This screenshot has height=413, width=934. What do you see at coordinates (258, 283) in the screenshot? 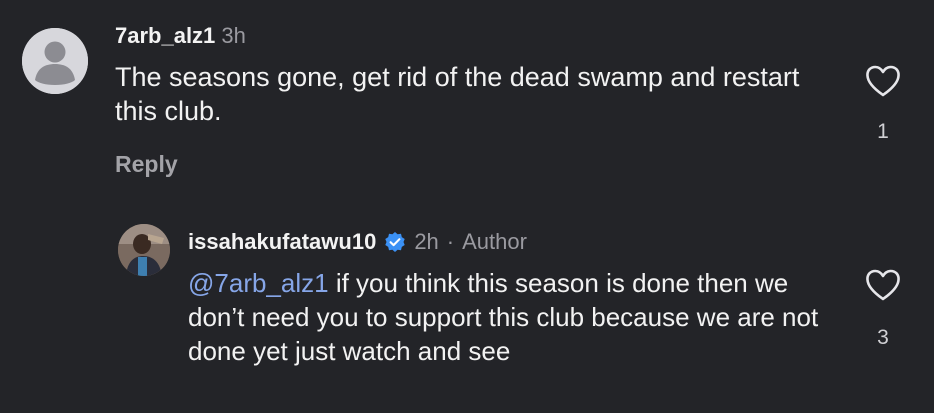
I see `mention-link: @7arb_alz1` at bounding box center [258, 283].